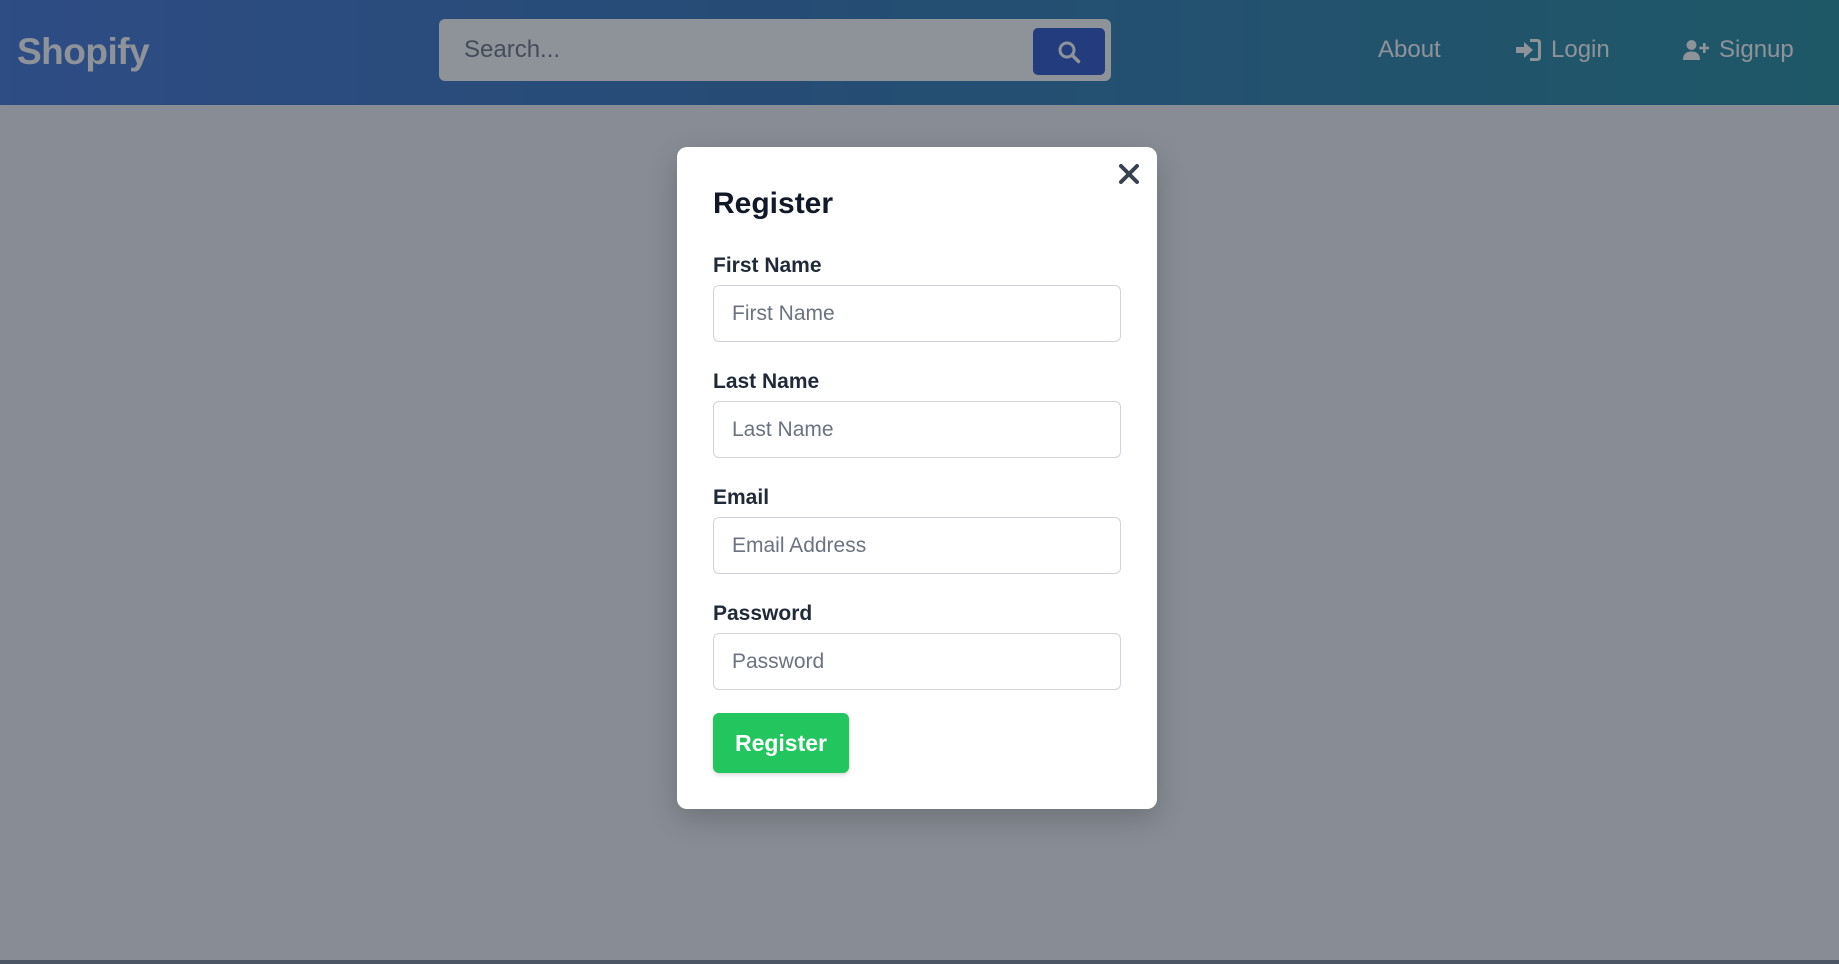 The height and width of the screenshot is (964, 1839). Describe the element at coordinates (773, 203) in the screenshot. I see `modal-title: Register` at that location.